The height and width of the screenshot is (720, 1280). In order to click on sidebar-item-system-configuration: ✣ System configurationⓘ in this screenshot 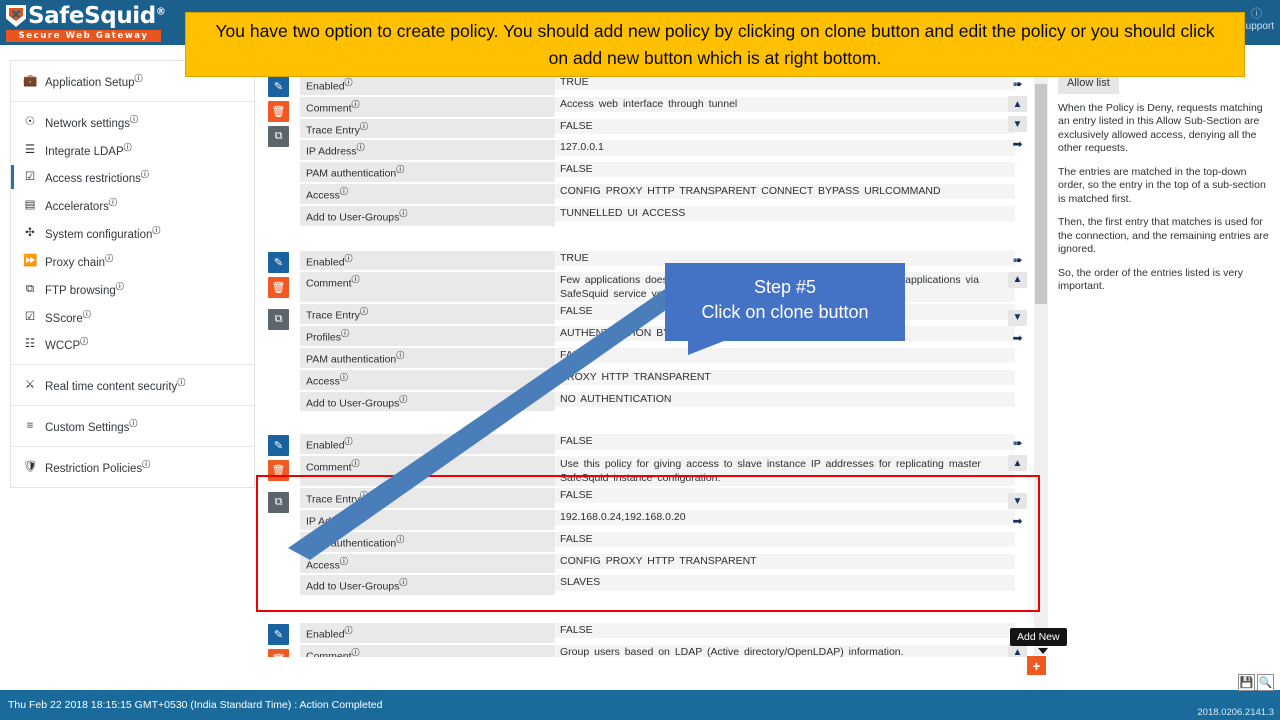, I will do `click(132, 233)`.